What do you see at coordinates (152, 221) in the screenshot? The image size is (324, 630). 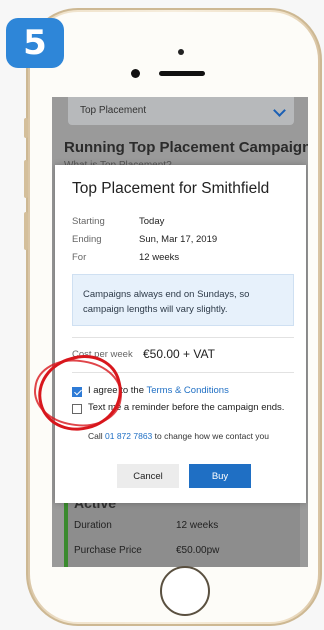 I see `starting-value: Today` at bounding box center [152, 221].